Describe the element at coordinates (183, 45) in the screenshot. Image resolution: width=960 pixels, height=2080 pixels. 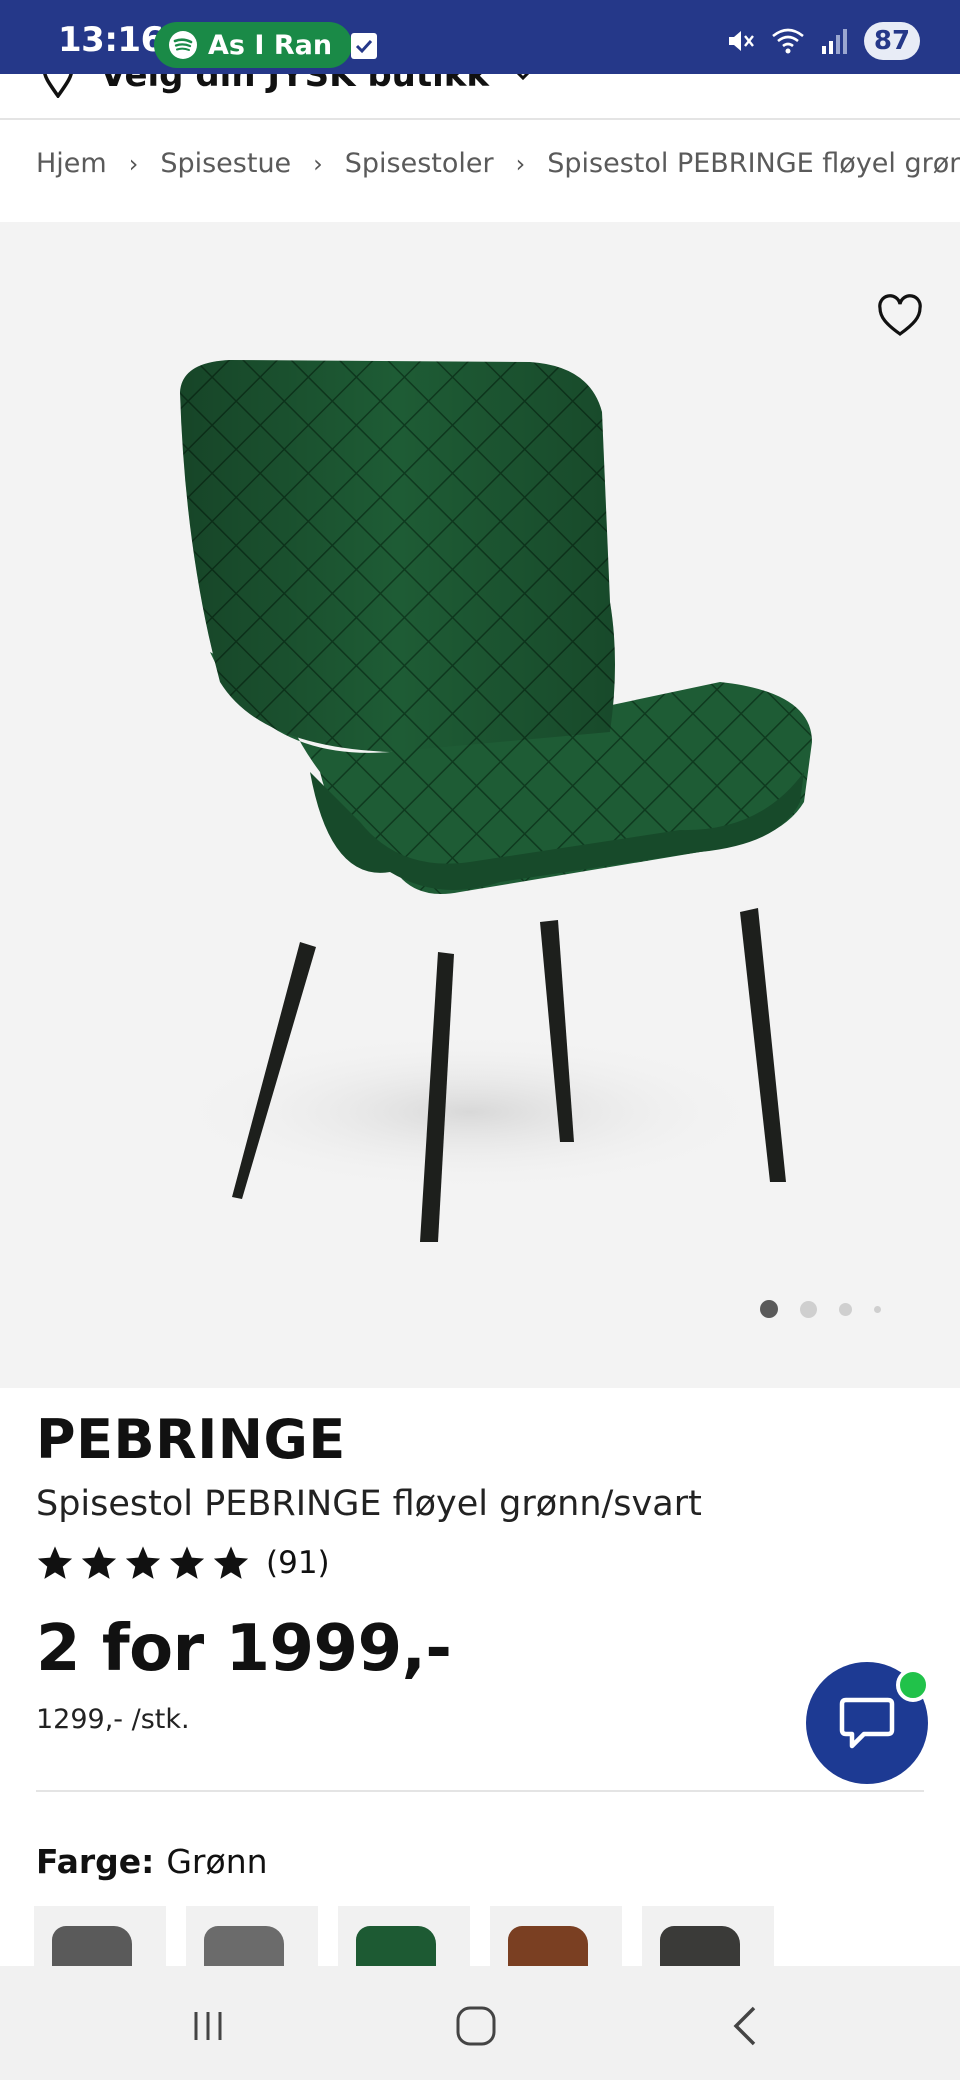
I see `spotify-icon` at that location.